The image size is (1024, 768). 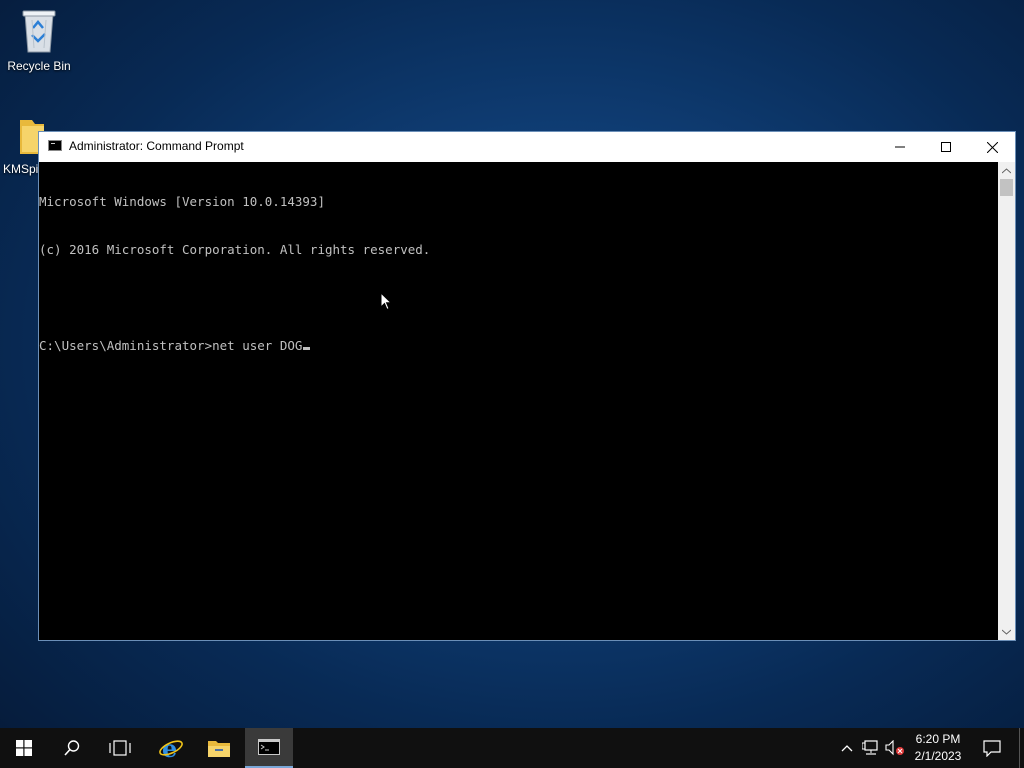 What do you see at coordinates (1019, 748) in the screenshot?
I see `show-desktop-divider` at bounding box center [1019, 748].